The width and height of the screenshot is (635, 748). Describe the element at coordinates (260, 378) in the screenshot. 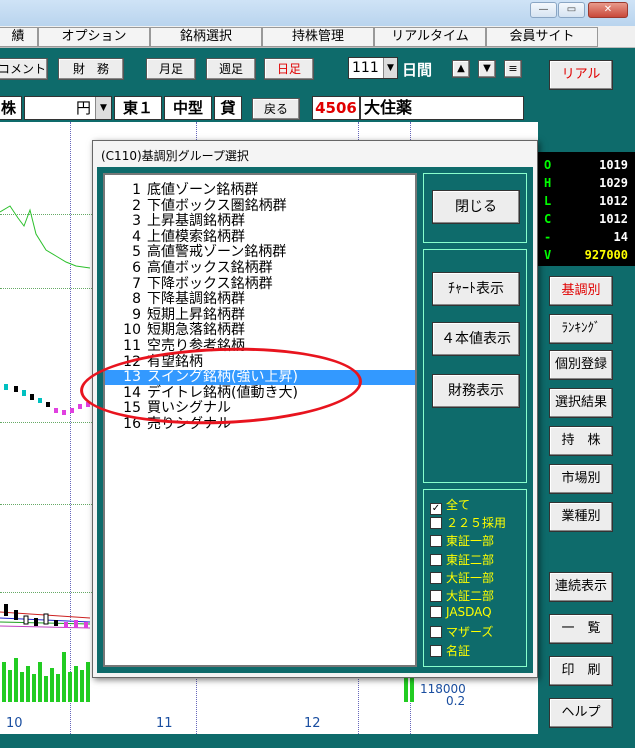

I see `list-item: 13 スイング銘柄(強い上昇)` at that location.